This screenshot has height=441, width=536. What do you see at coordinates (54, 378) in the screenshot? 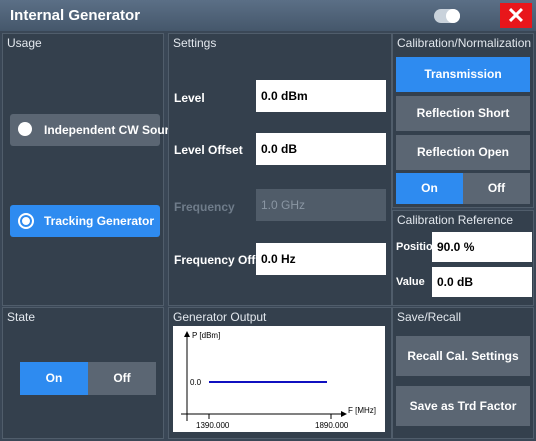
I see `state-on-toggle: On` at bounding box center [54, 378].